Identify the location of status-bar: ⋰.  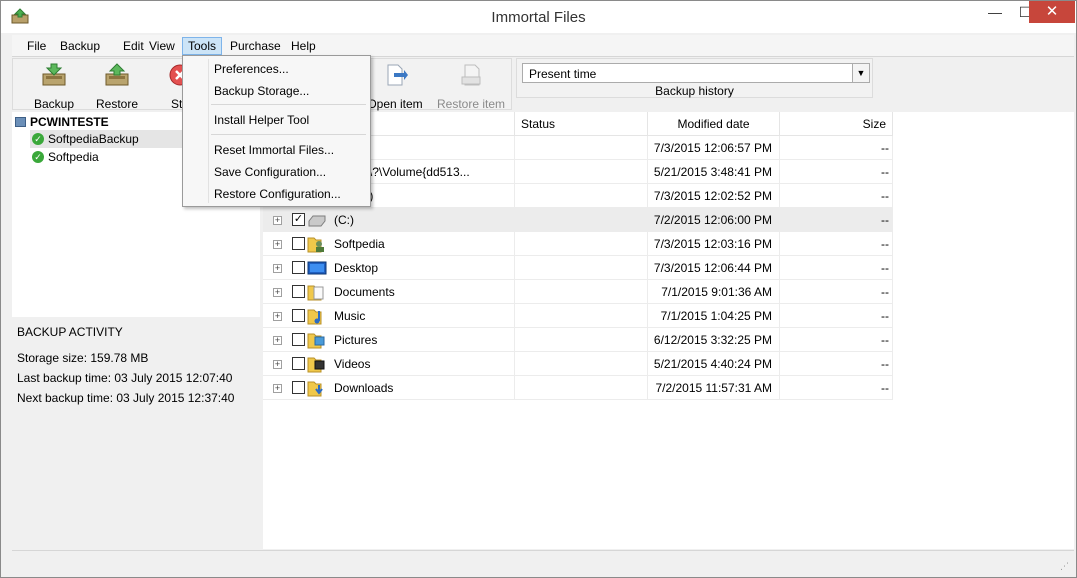
(543, 562).